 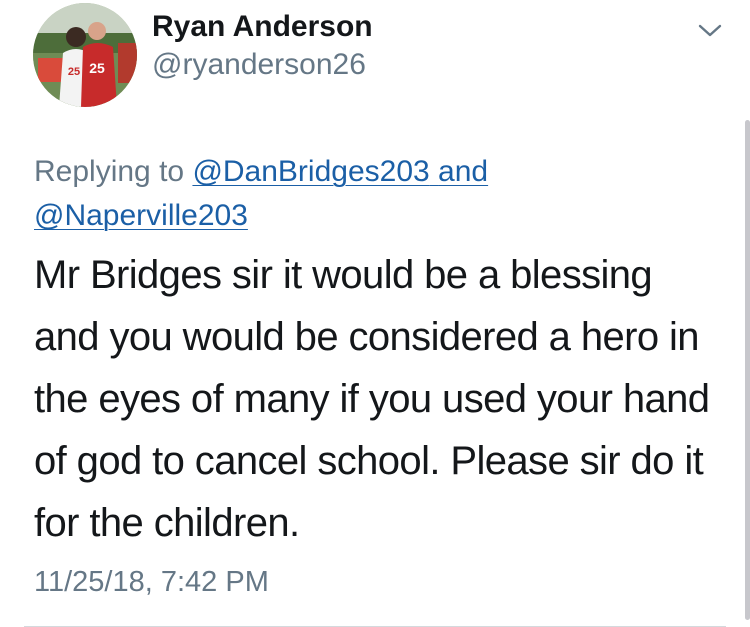 I want to click on tweet-menu-button, so click(x=710, y=30).